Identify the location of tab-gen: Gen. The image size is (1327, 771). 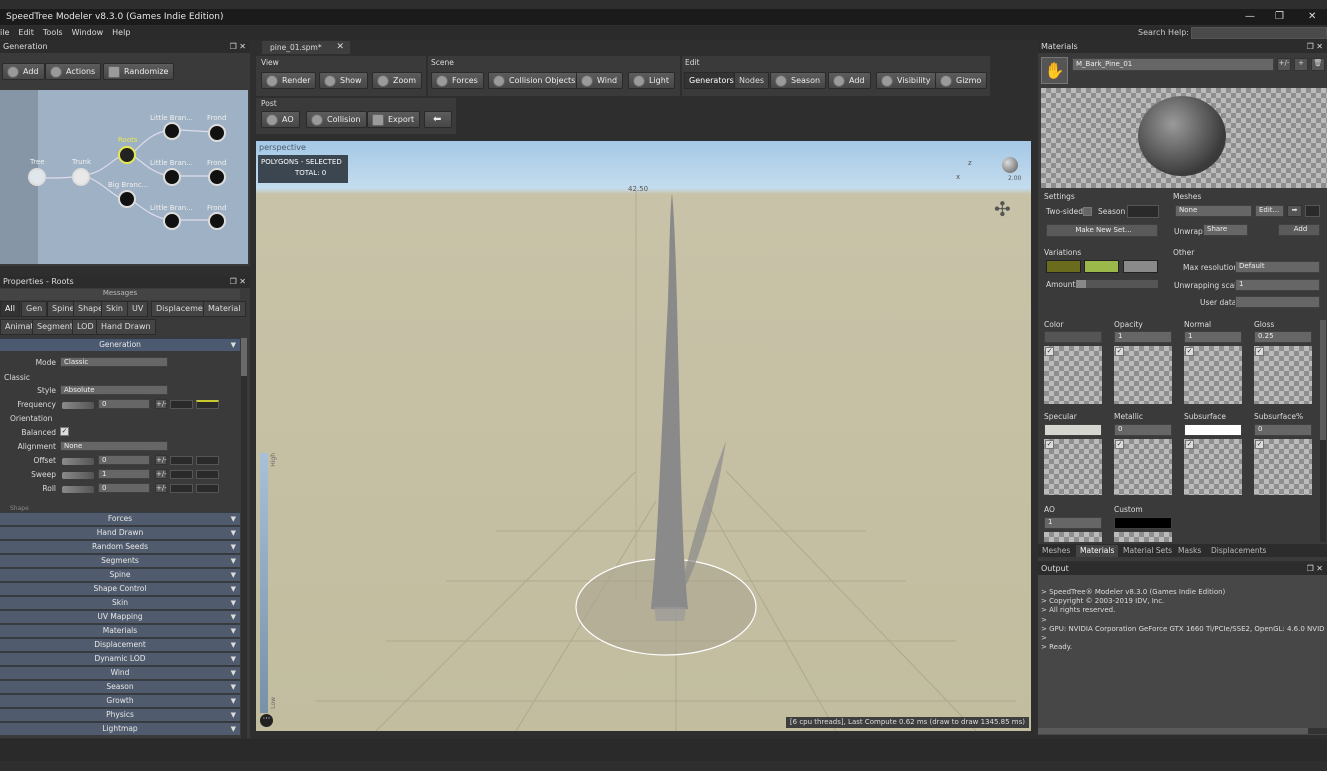
(34, 309).